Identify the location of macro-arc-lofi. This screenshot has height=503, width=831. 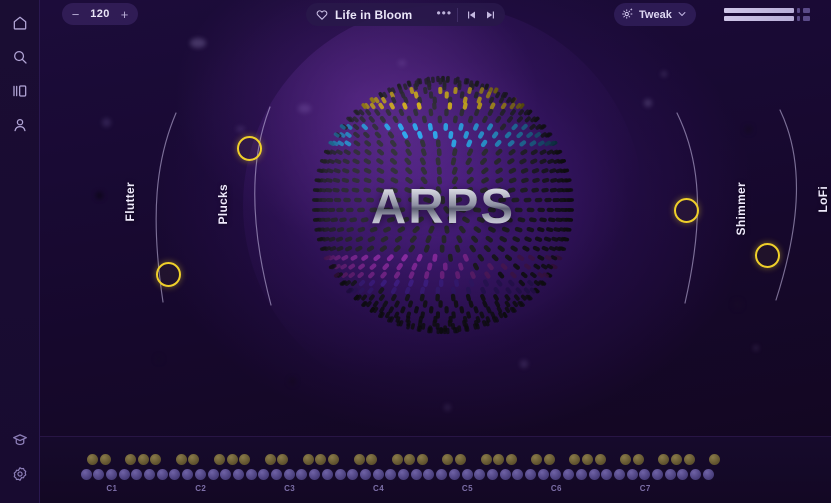
(786, 205).